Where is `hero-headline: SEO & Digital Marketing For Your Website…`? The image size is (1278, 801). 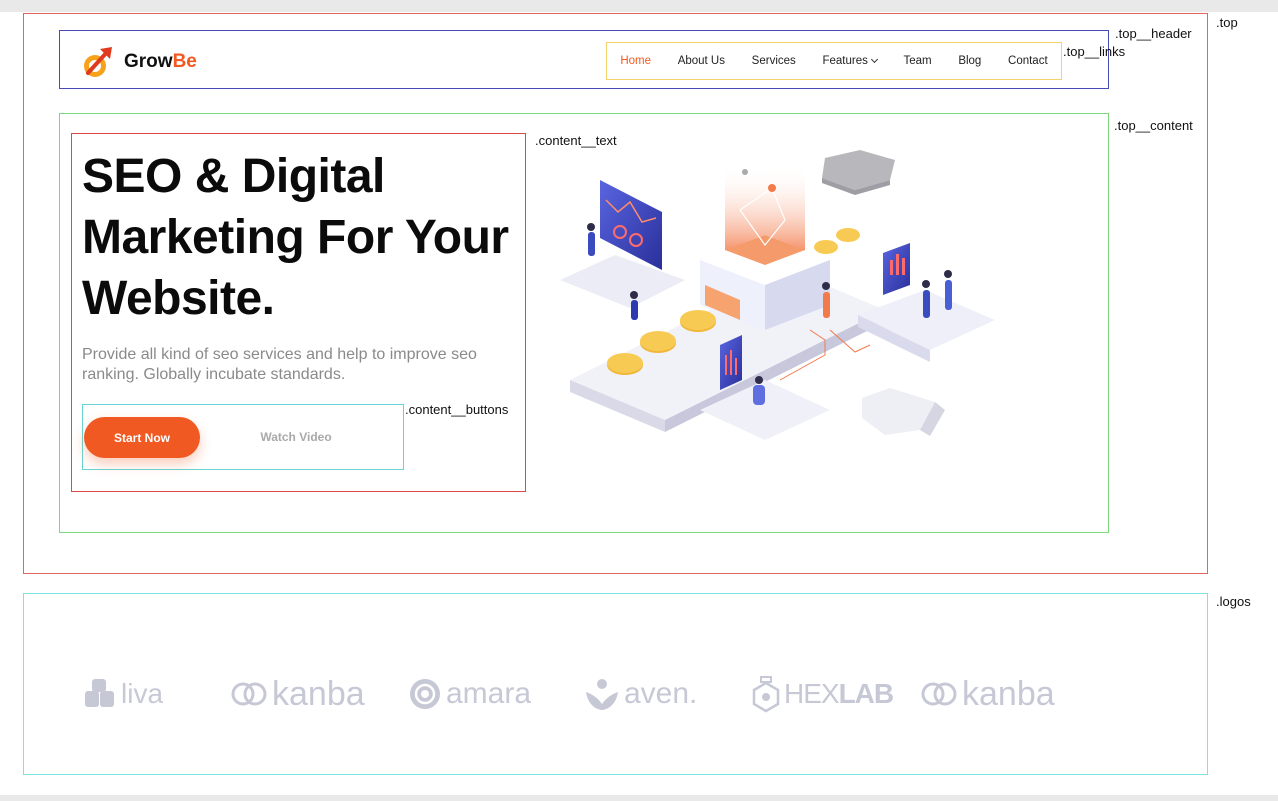 hero-headline: SEO & Digital Marketing For Your Website… is located at coordinates (302, 237).